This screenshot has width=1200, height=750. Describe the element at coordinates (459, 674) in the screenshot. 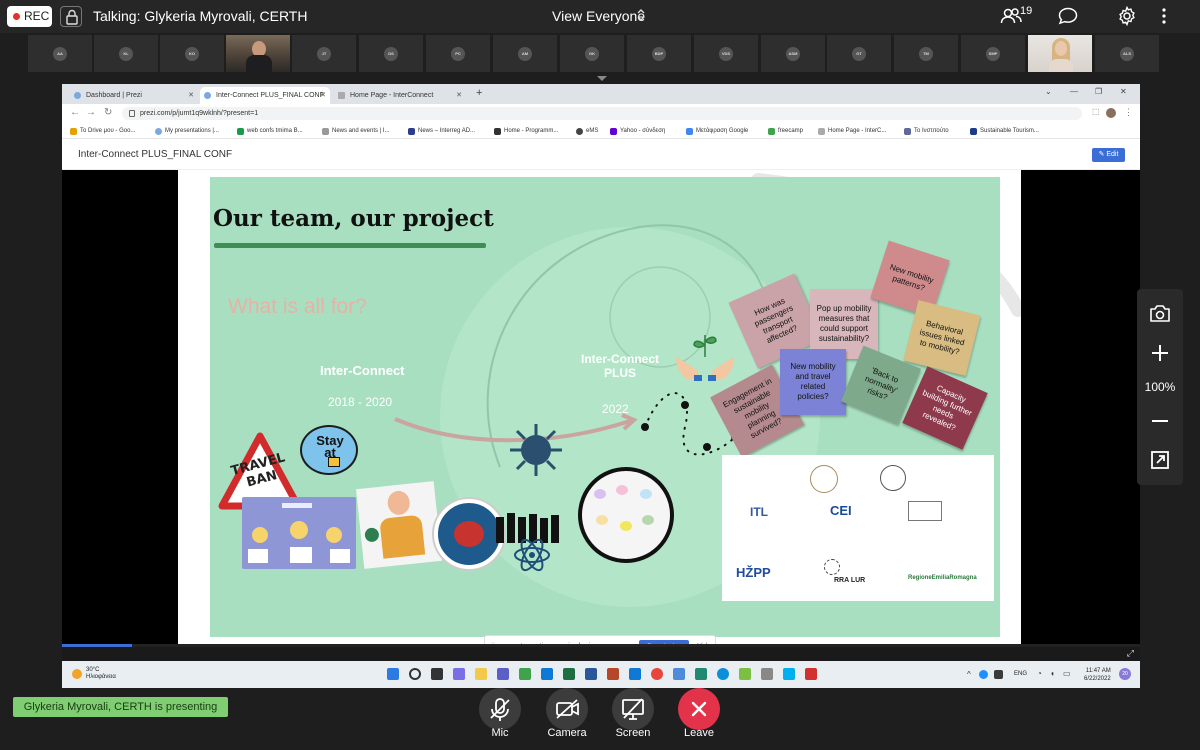

I see `widgets-icon` at that location.